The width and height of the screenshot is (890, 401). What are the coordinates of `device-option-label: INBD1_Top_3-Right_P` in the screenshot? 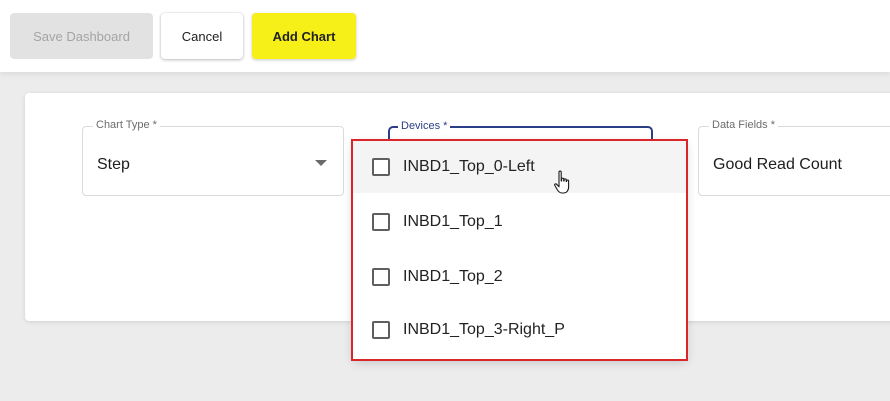 It's located at (484, 329).